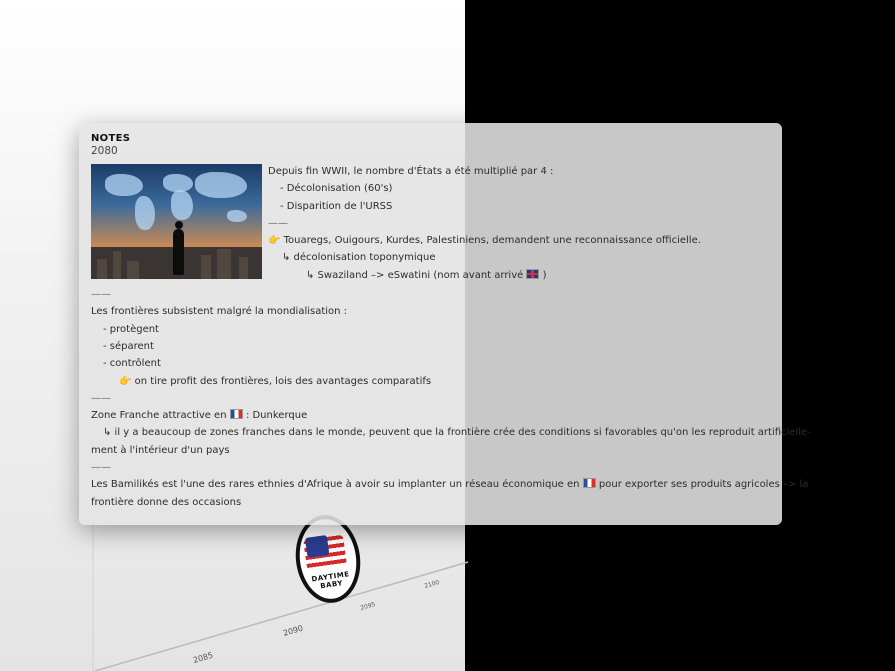 This screenshot has width=895, height=671. What do you see at coordinates (432, 584) in the screenshot?
I see `timeline-label-2100: 2100` at bounding box center [432, 584].